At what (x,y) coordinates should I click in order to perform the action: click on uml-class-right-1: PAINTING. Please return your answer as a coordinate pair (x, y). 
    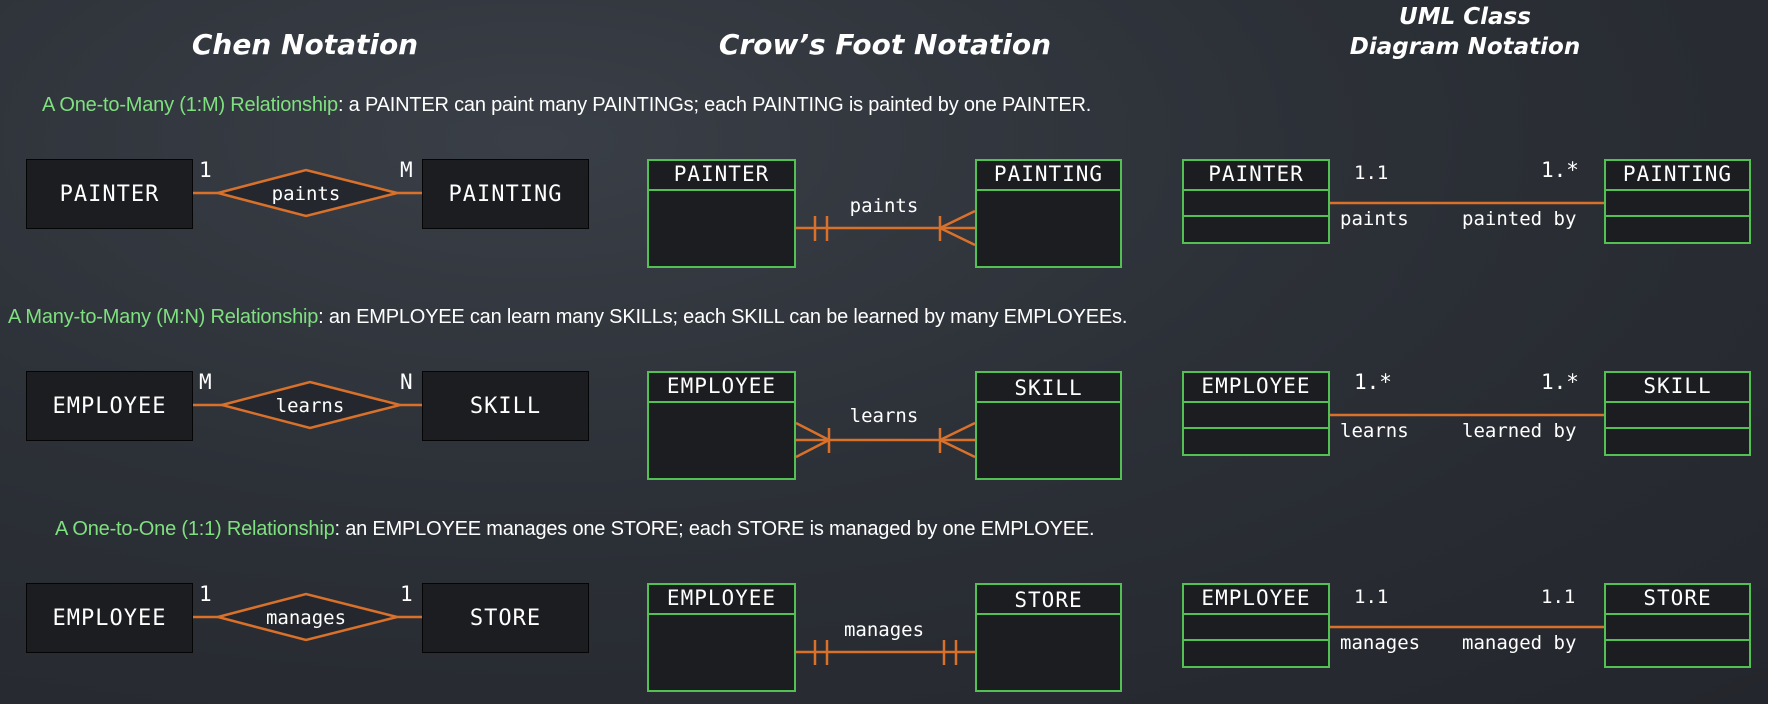
    Looking at the image, I should click on (1677, 201).